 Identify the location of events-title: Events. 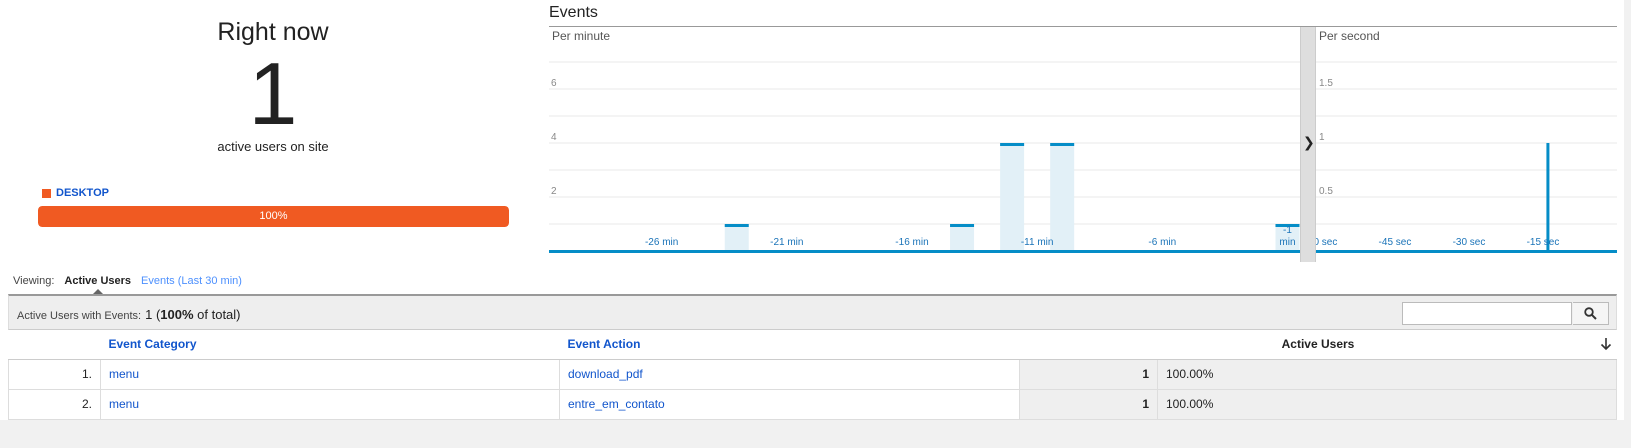
(573, 12).